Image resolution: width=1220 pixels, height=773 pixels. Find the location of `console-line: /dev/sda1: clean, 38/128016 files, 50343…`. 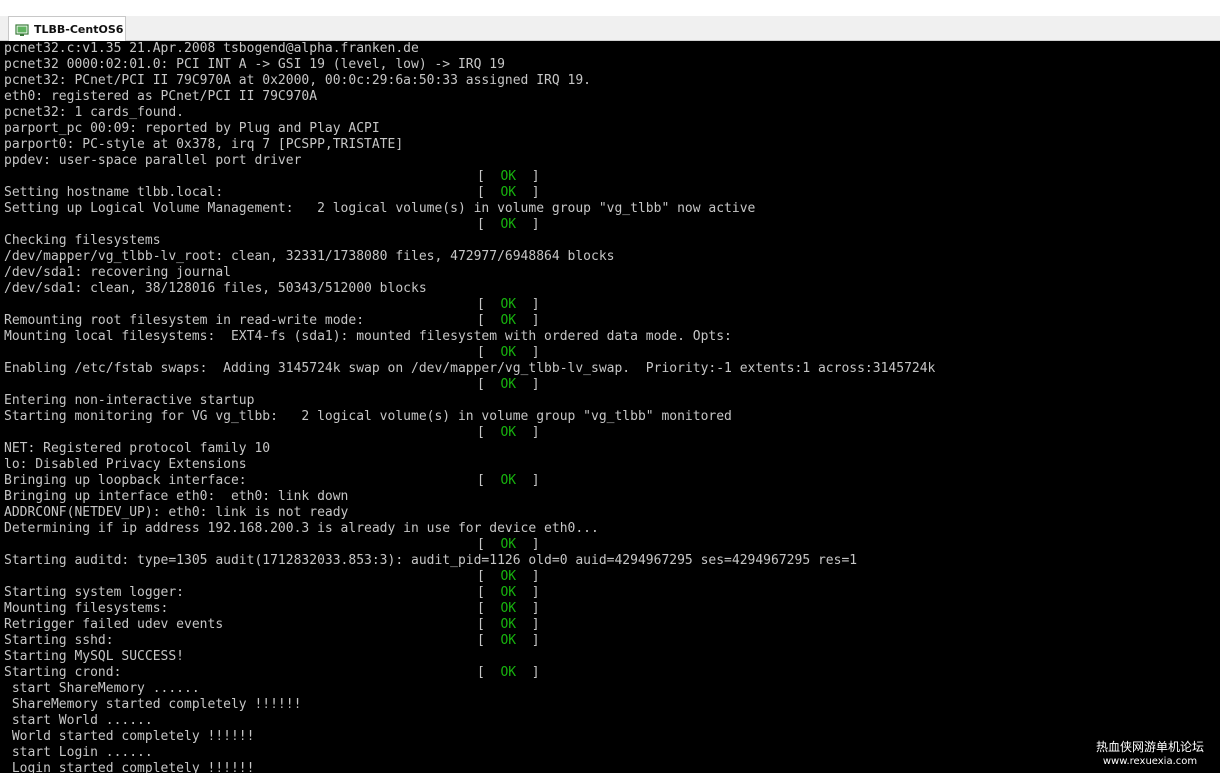

console-line: /dev/sda1: clean, 38/128016 files, 50343… is located at coordinates (215, 288).